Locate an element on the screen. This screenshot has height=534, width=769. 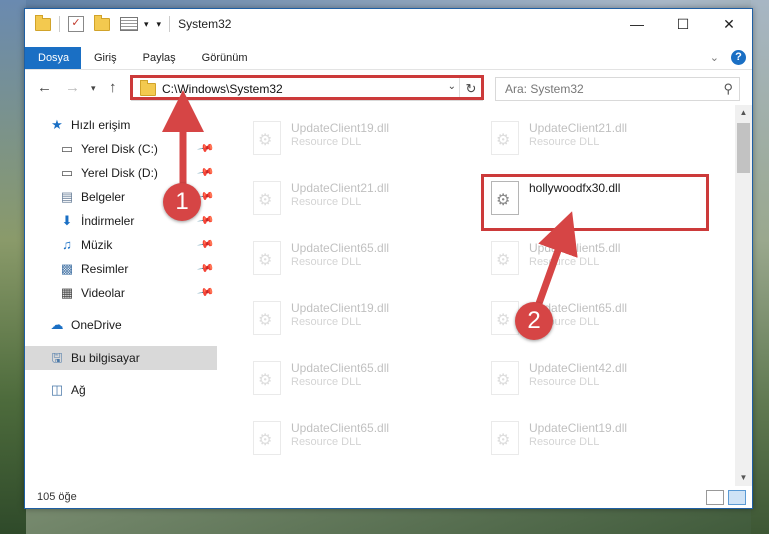
step-1-badge: 1 is located at coordinates (182, 202).